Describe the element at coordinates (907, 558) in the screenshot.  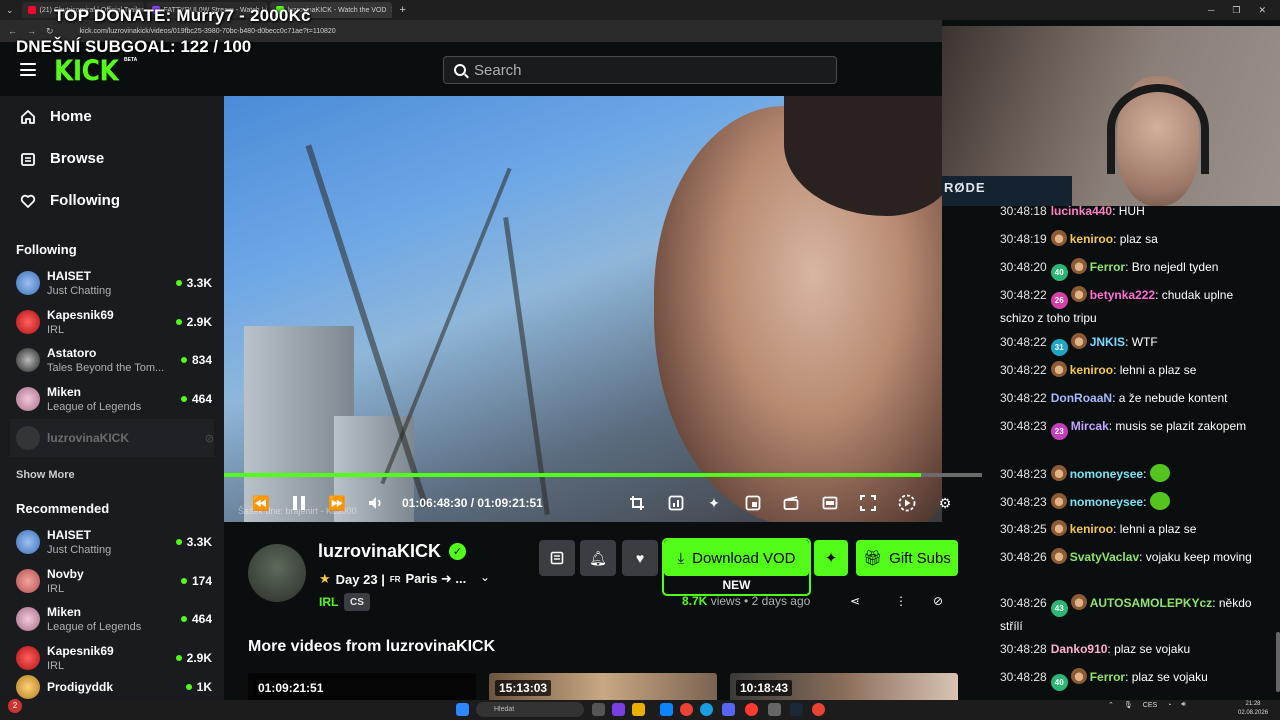
I see `gift-subs-button: 🎁︎ Gift Subs` at that location.